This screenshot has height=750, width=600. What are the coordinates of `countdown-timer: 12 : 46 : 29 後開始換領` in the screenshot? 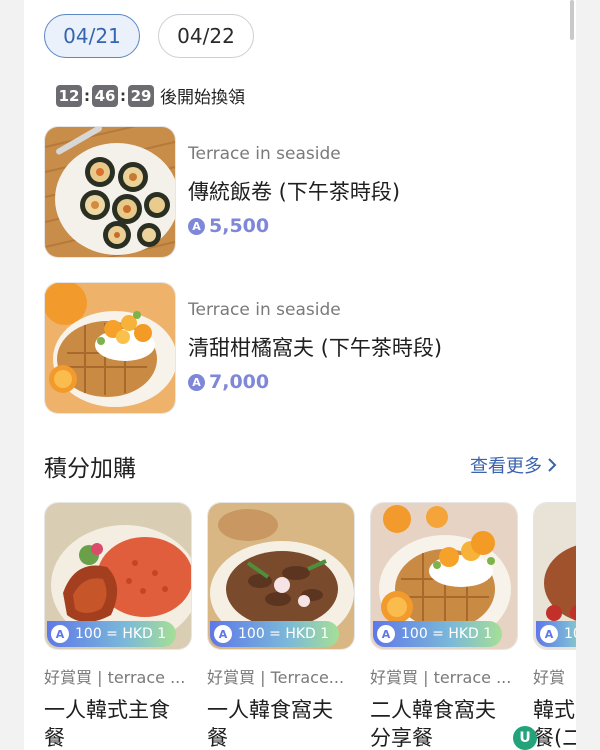 It's located at (150, 95).